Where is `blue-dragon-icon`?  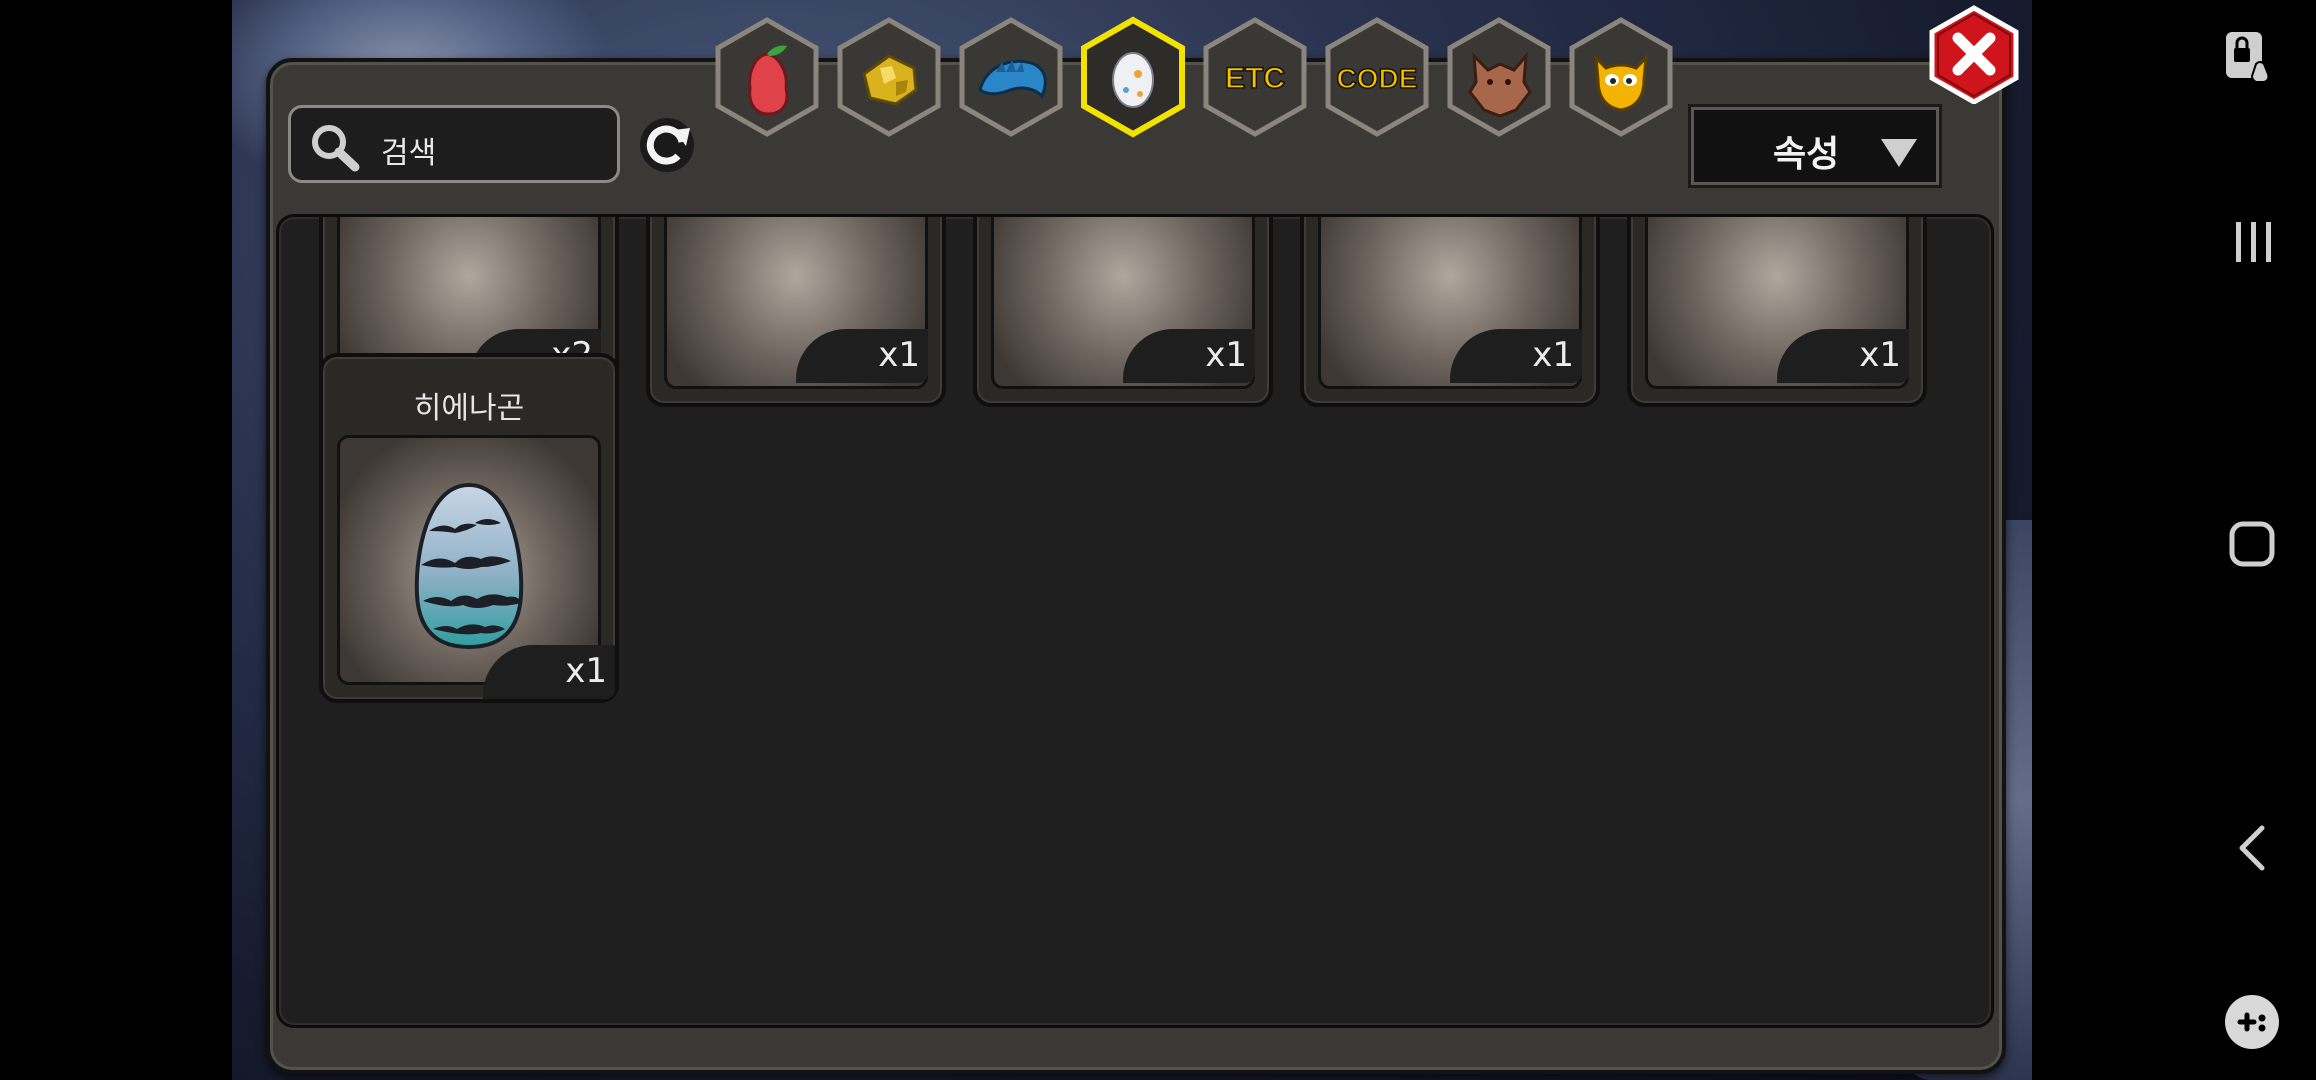 blue-dragon-icon is located at coordinates (1012, 79).